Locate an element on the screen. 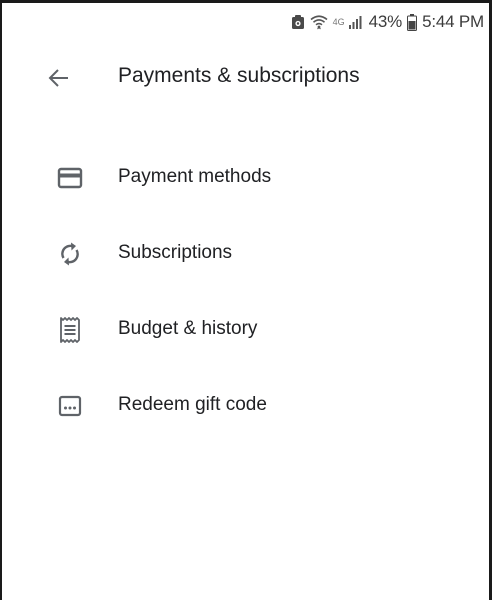 This screenshot has height=600, width=492. status-bar: 4G 43% 5:44 PM is located at coordinates (387, 22).